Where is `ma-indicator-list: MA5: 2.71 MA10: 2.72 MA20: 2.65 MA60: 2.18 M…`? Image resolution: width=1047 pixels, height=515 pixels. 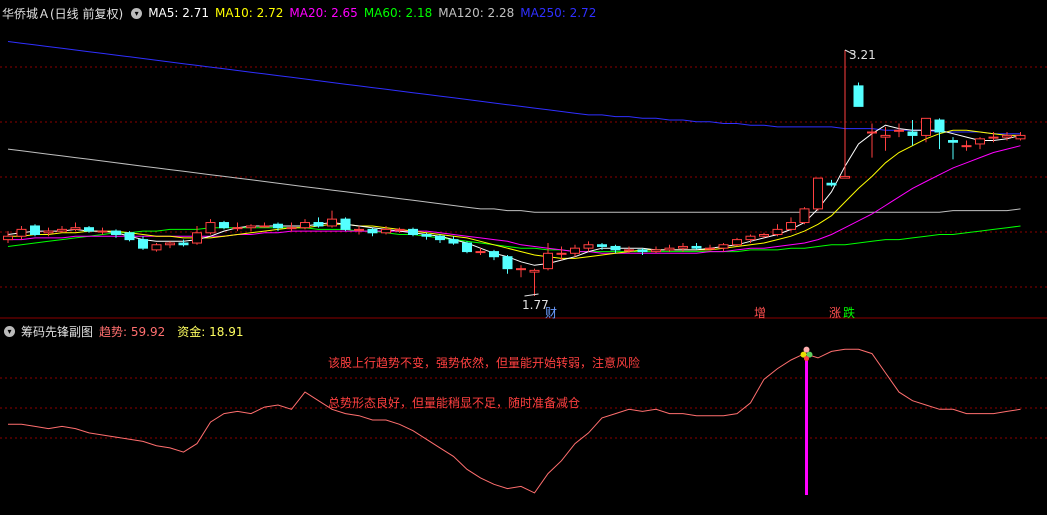 ma-indicator-list: MA5: 2.71 MA10: 2.72 MA20: 2.65 MA60: 2.18 M… is located at coordinates (375, 13).